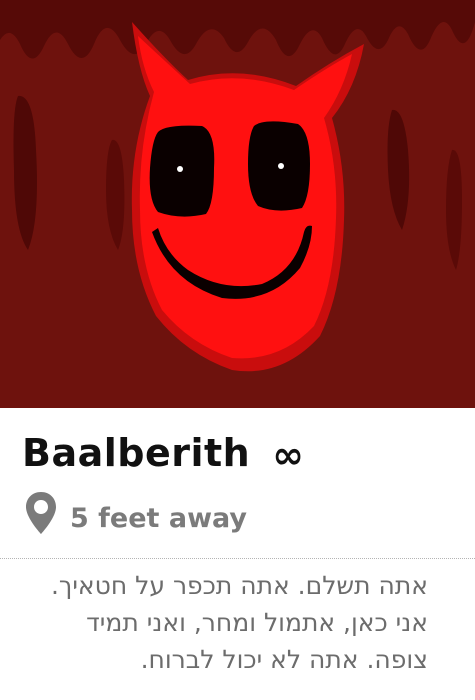  Describe the element at coordinates (136, 453) in the screenshot. I see `profile-name: Baalberith` at that location.